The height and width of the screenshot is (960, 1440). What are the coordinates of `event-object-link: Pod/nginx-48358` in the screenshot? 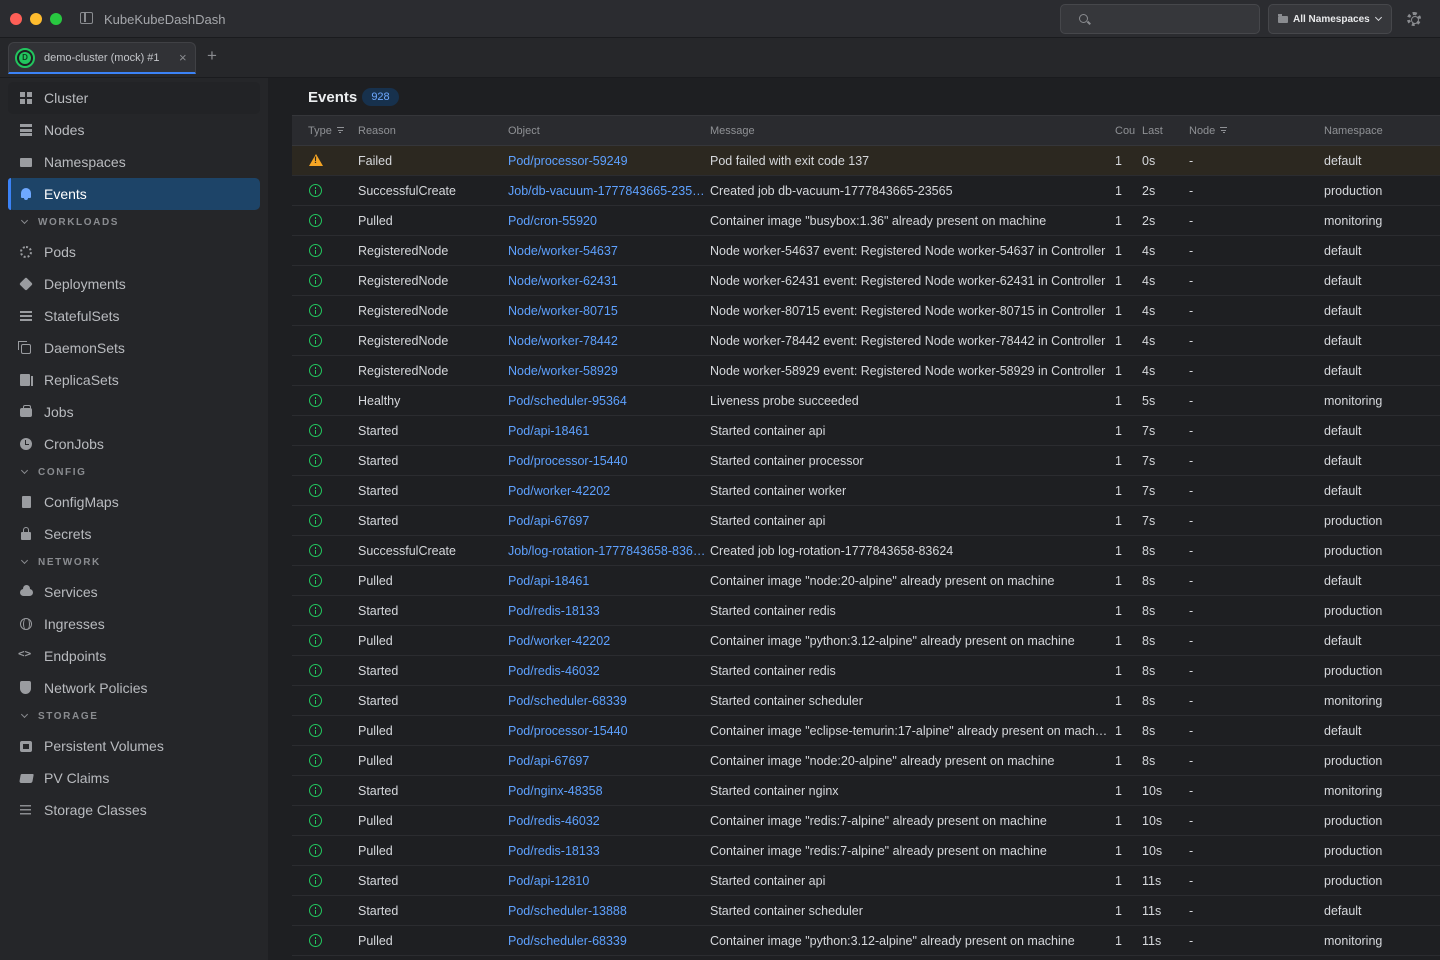 It's located at (607, 791).